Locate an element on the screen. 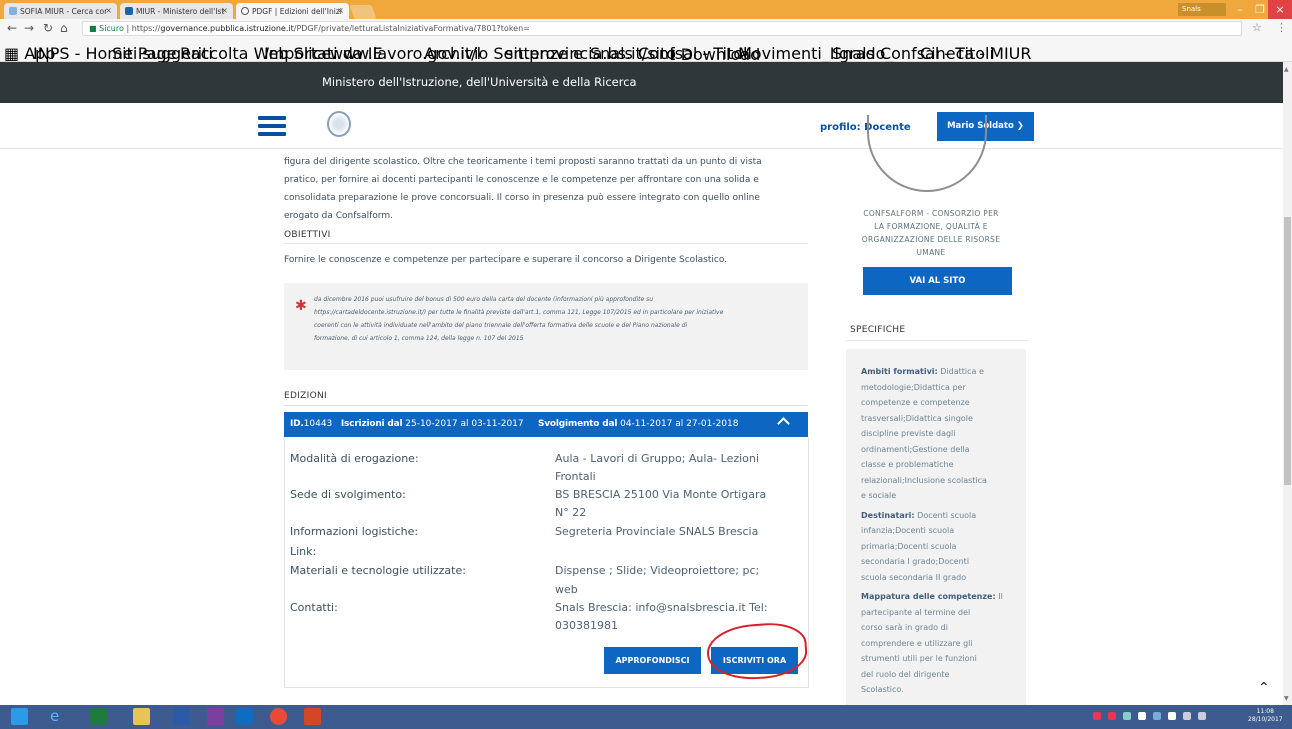 The width and height of the screenshot is (1292, 729). miur-favicon-icon is located at coordinates (129, 11).